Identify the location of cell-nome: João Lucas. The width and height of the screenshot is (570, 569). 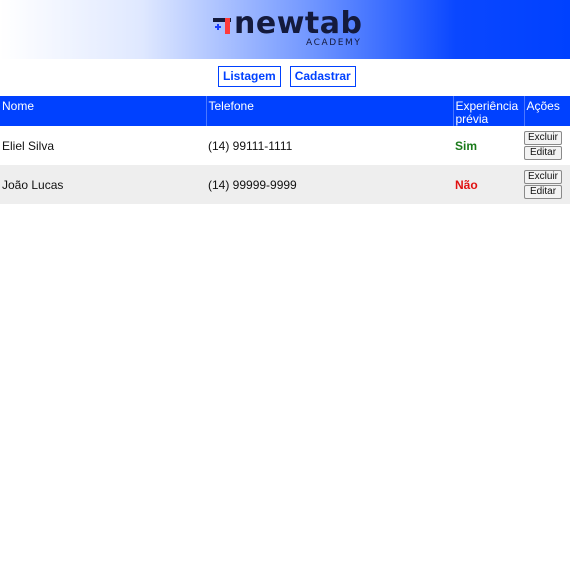
(103, 184).